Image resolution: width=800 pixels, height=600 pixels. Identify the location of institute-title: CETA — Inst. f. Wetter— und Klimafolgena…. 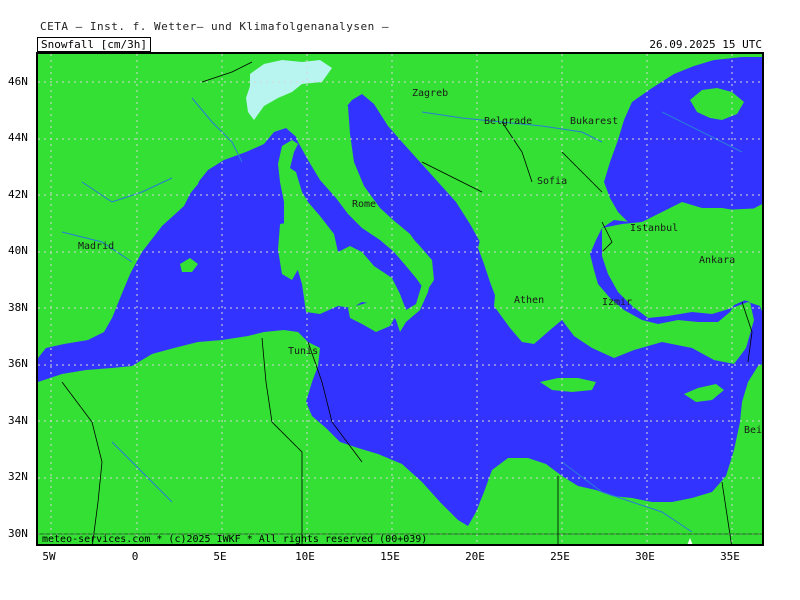
(215, 26).